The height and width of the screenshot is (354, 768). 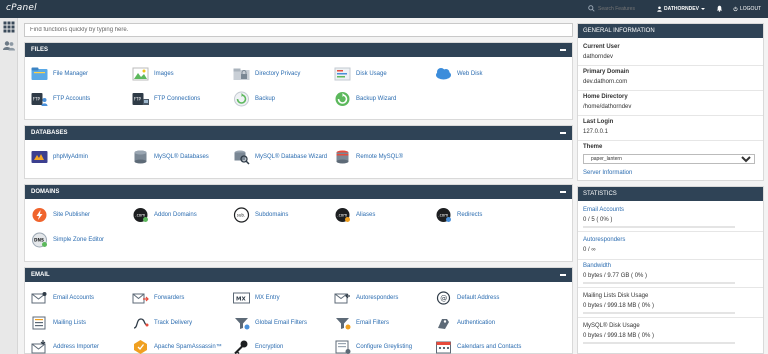 I want to click on stat-autoresponders-label: Autoresponders, so click(x=604, y=240).